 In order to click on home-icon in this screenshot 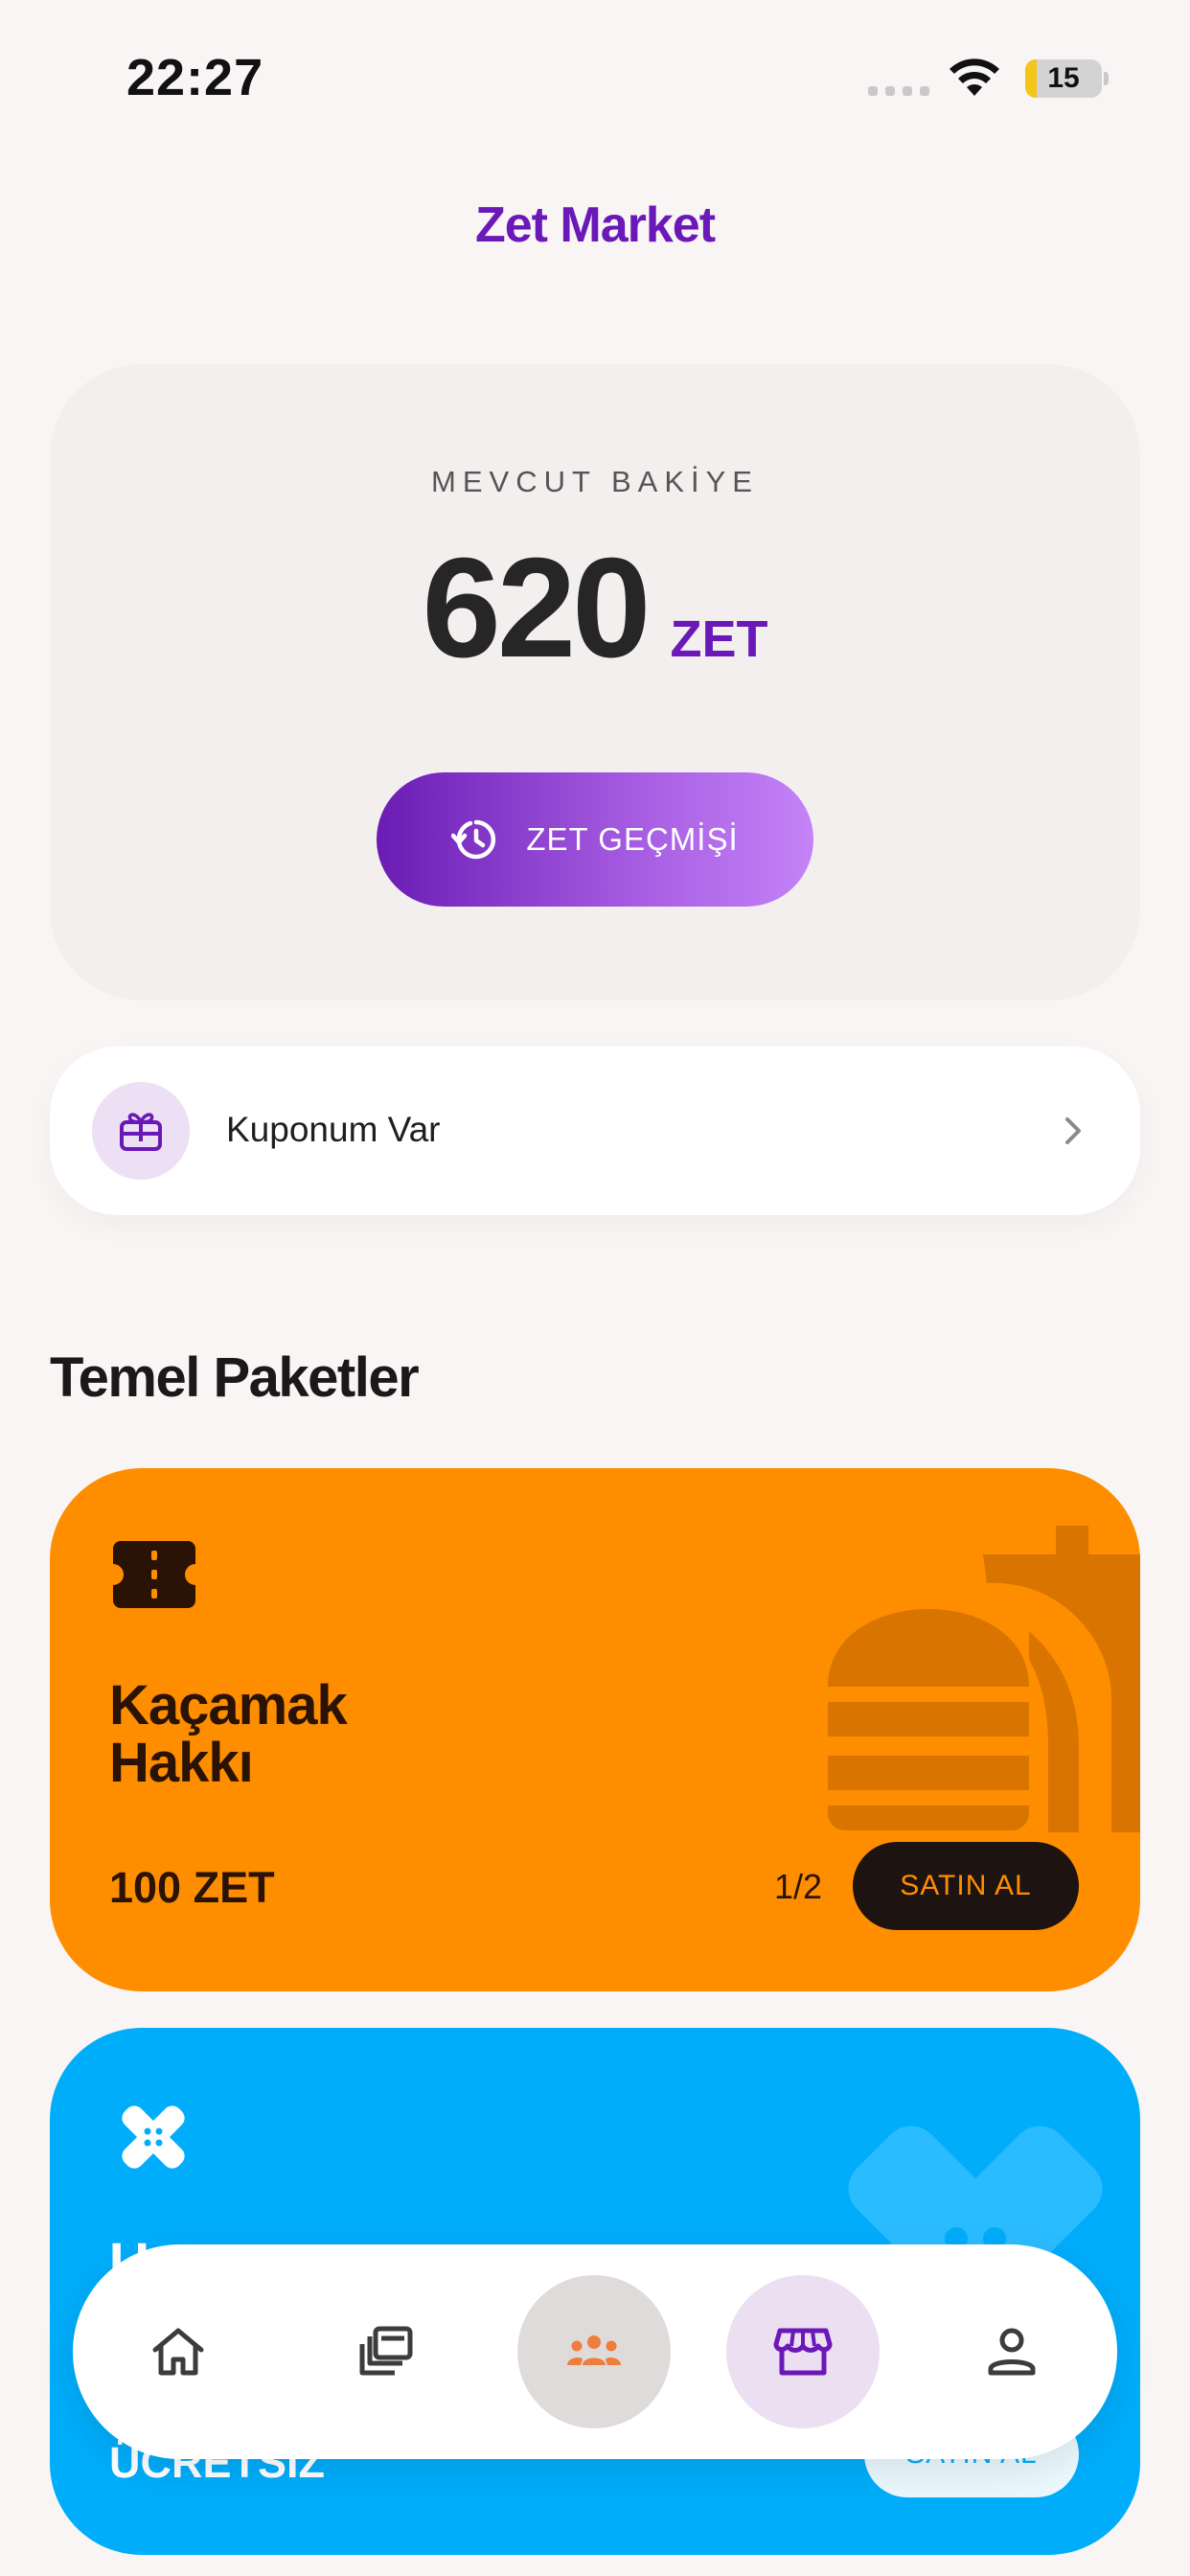, I will do `click(178, 2352)`.